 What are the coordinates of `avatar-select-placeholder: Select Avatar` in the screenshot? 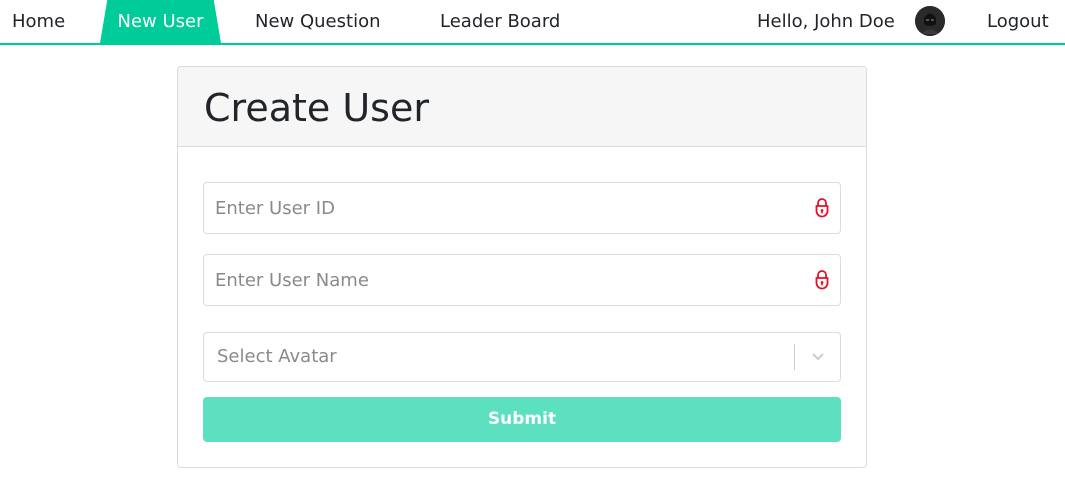 It's located at (277, 356).